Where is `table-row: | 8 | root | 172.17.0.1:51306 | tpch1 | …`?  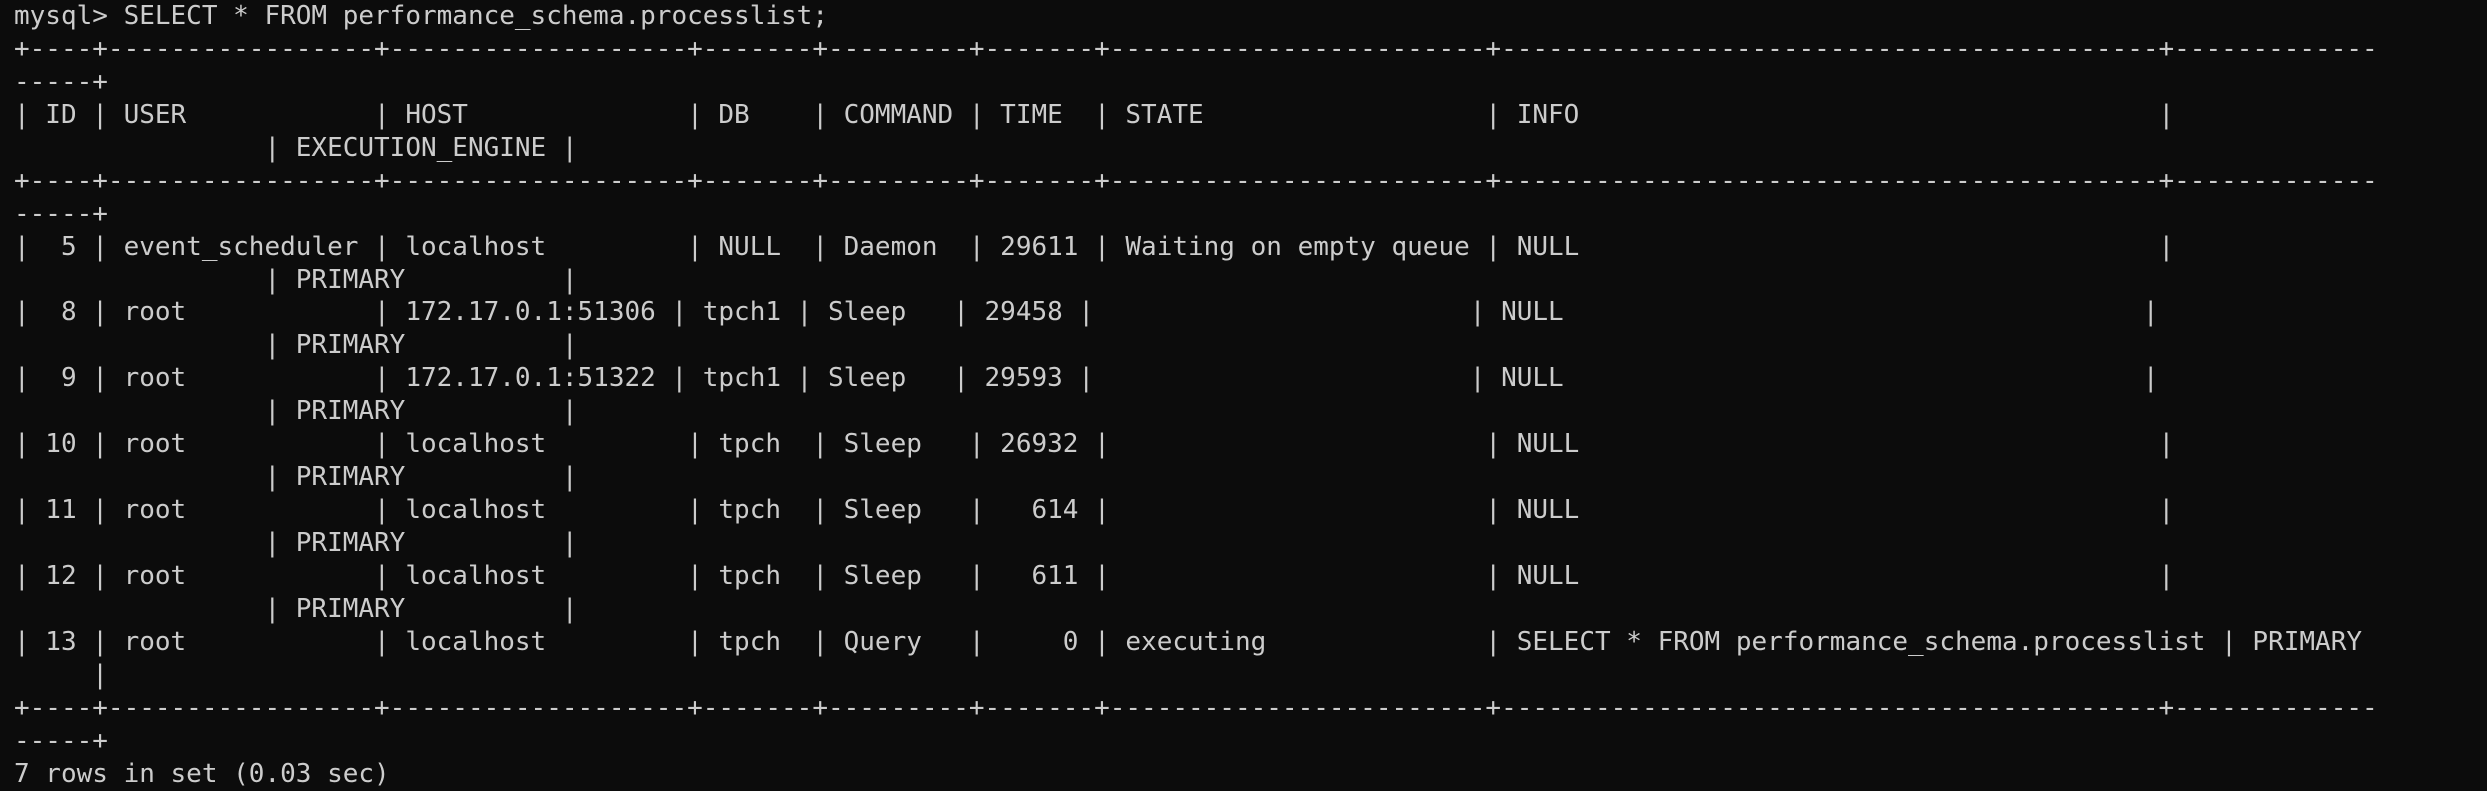
table-row: | 8 | root | 172.17.0.1:51306 | tpch1 | … is located at coordinates (1086, 312).